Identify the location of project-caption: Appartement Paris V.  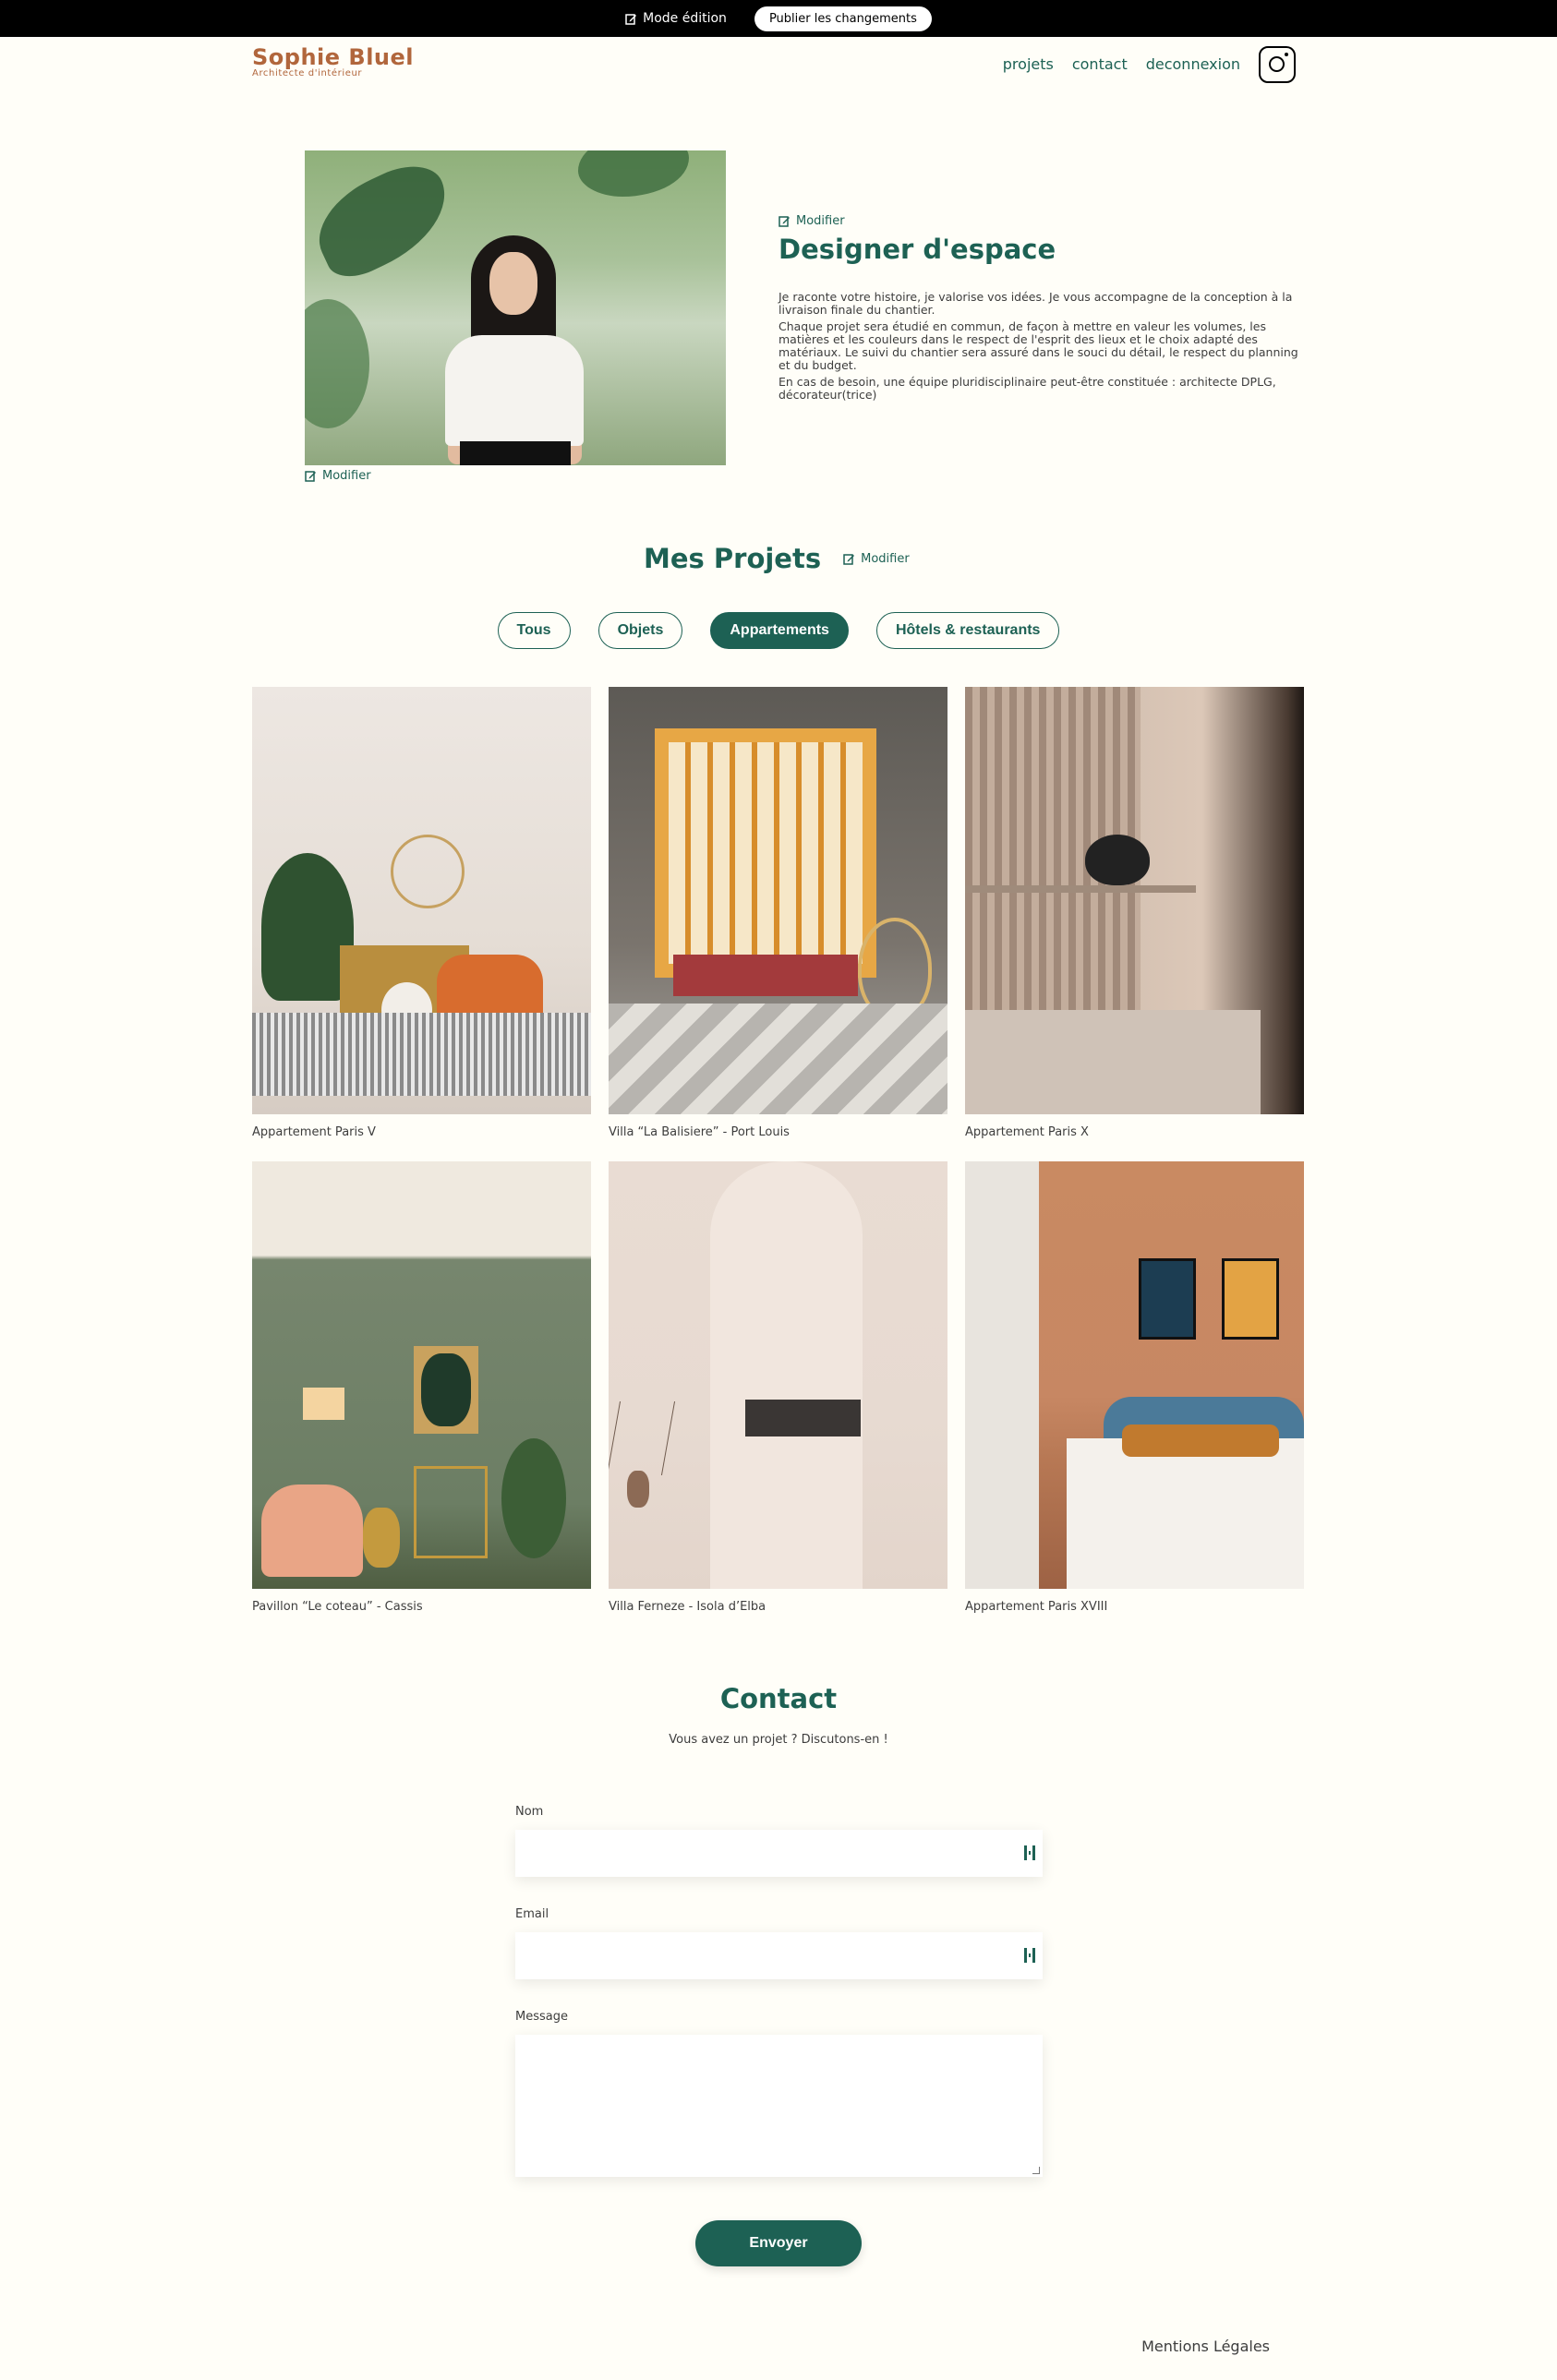
(314, 1132).